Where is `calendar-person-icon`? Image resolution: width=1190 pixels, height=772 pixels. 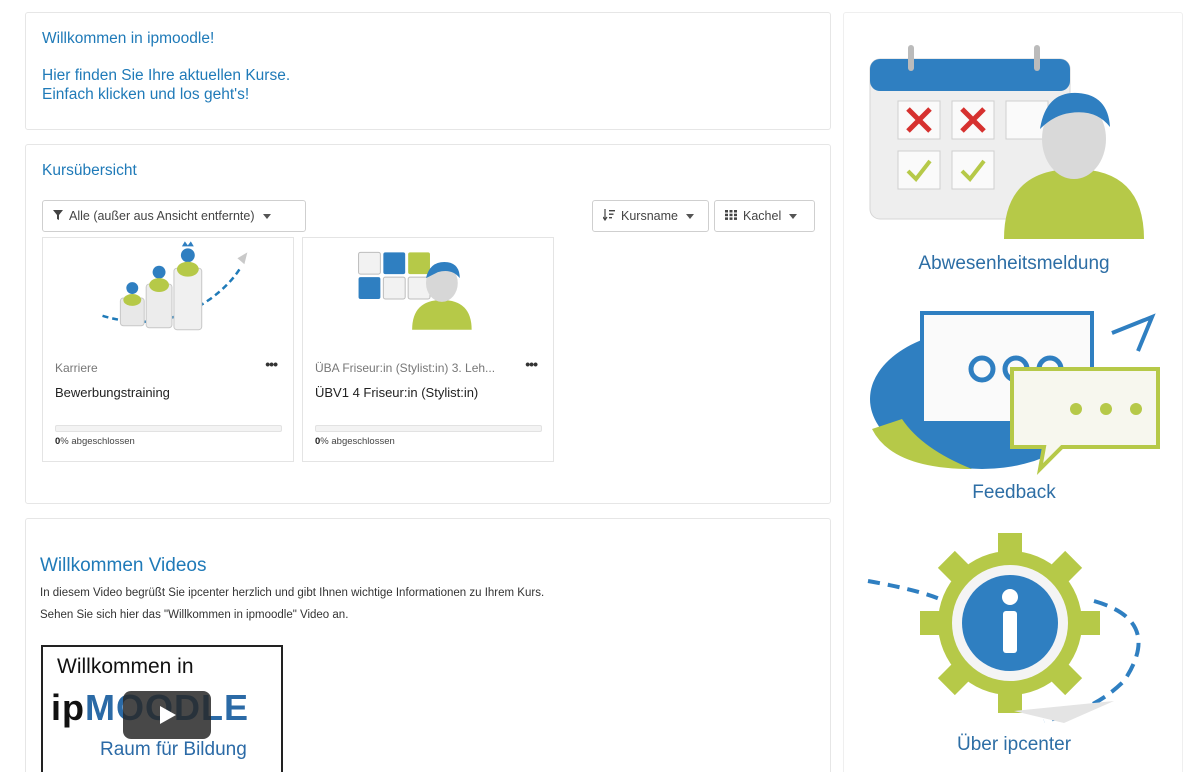
calendar-person-icon is located at coordinates (1014, 146).